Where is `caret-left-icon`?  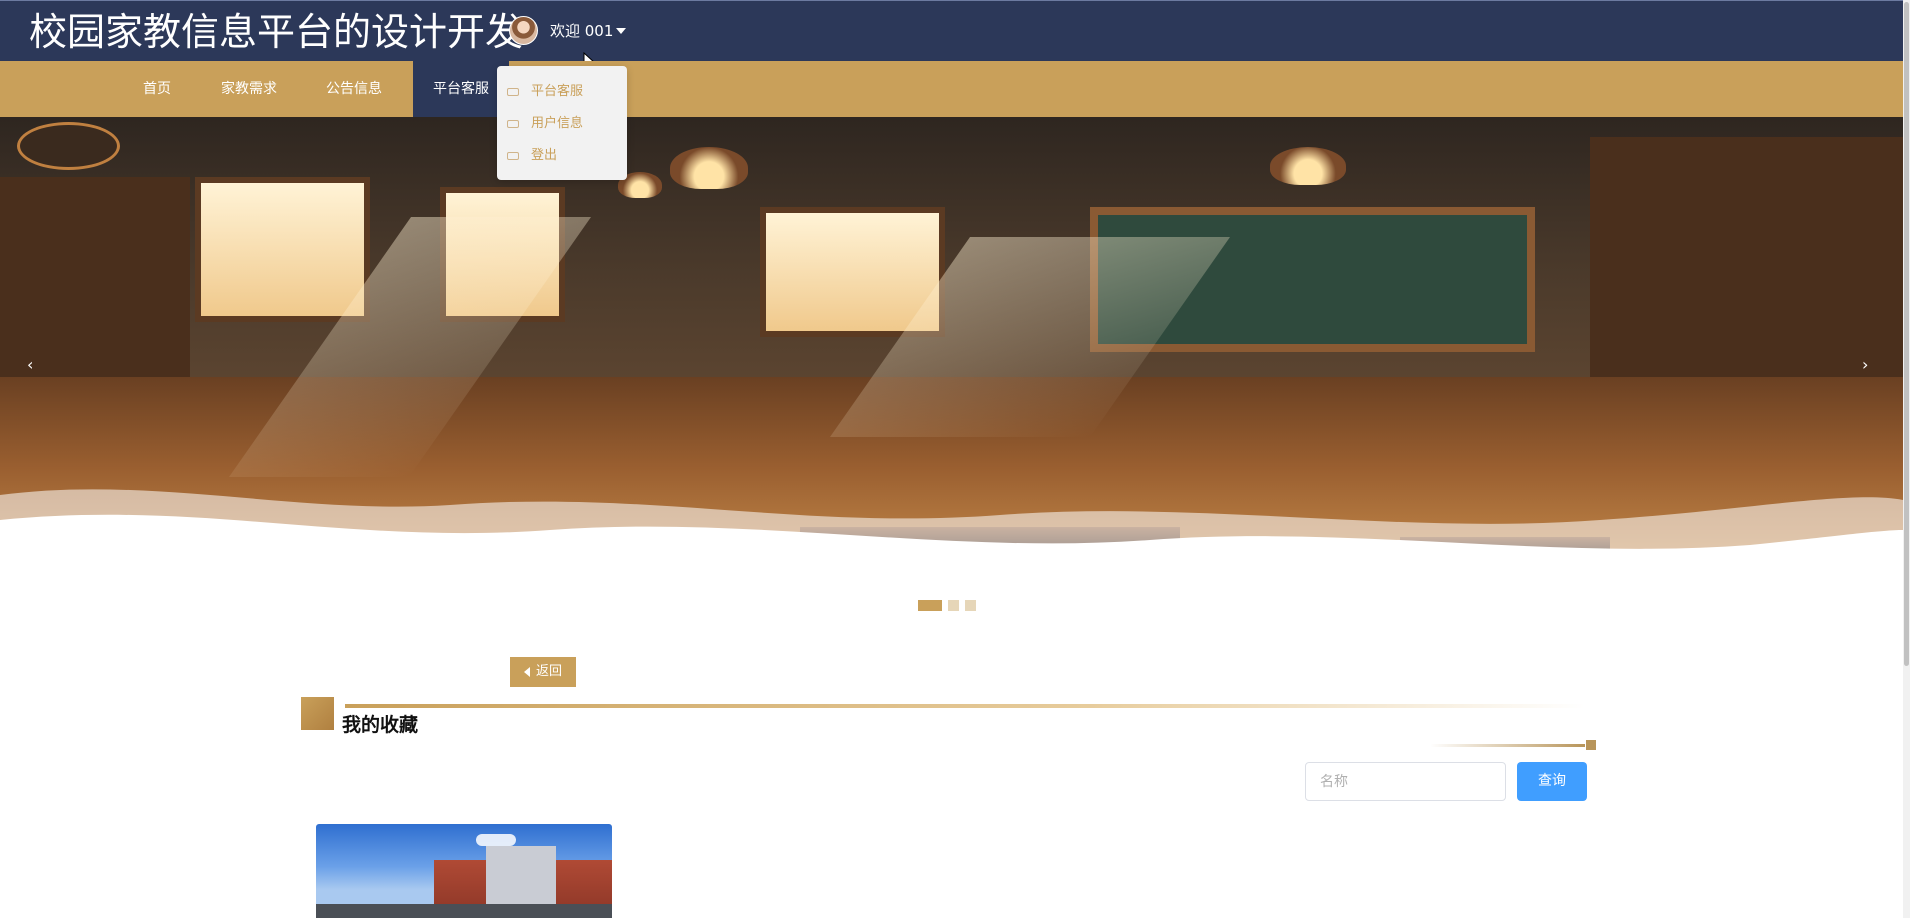 caret-left-icon is located at coordinates (527, 672).